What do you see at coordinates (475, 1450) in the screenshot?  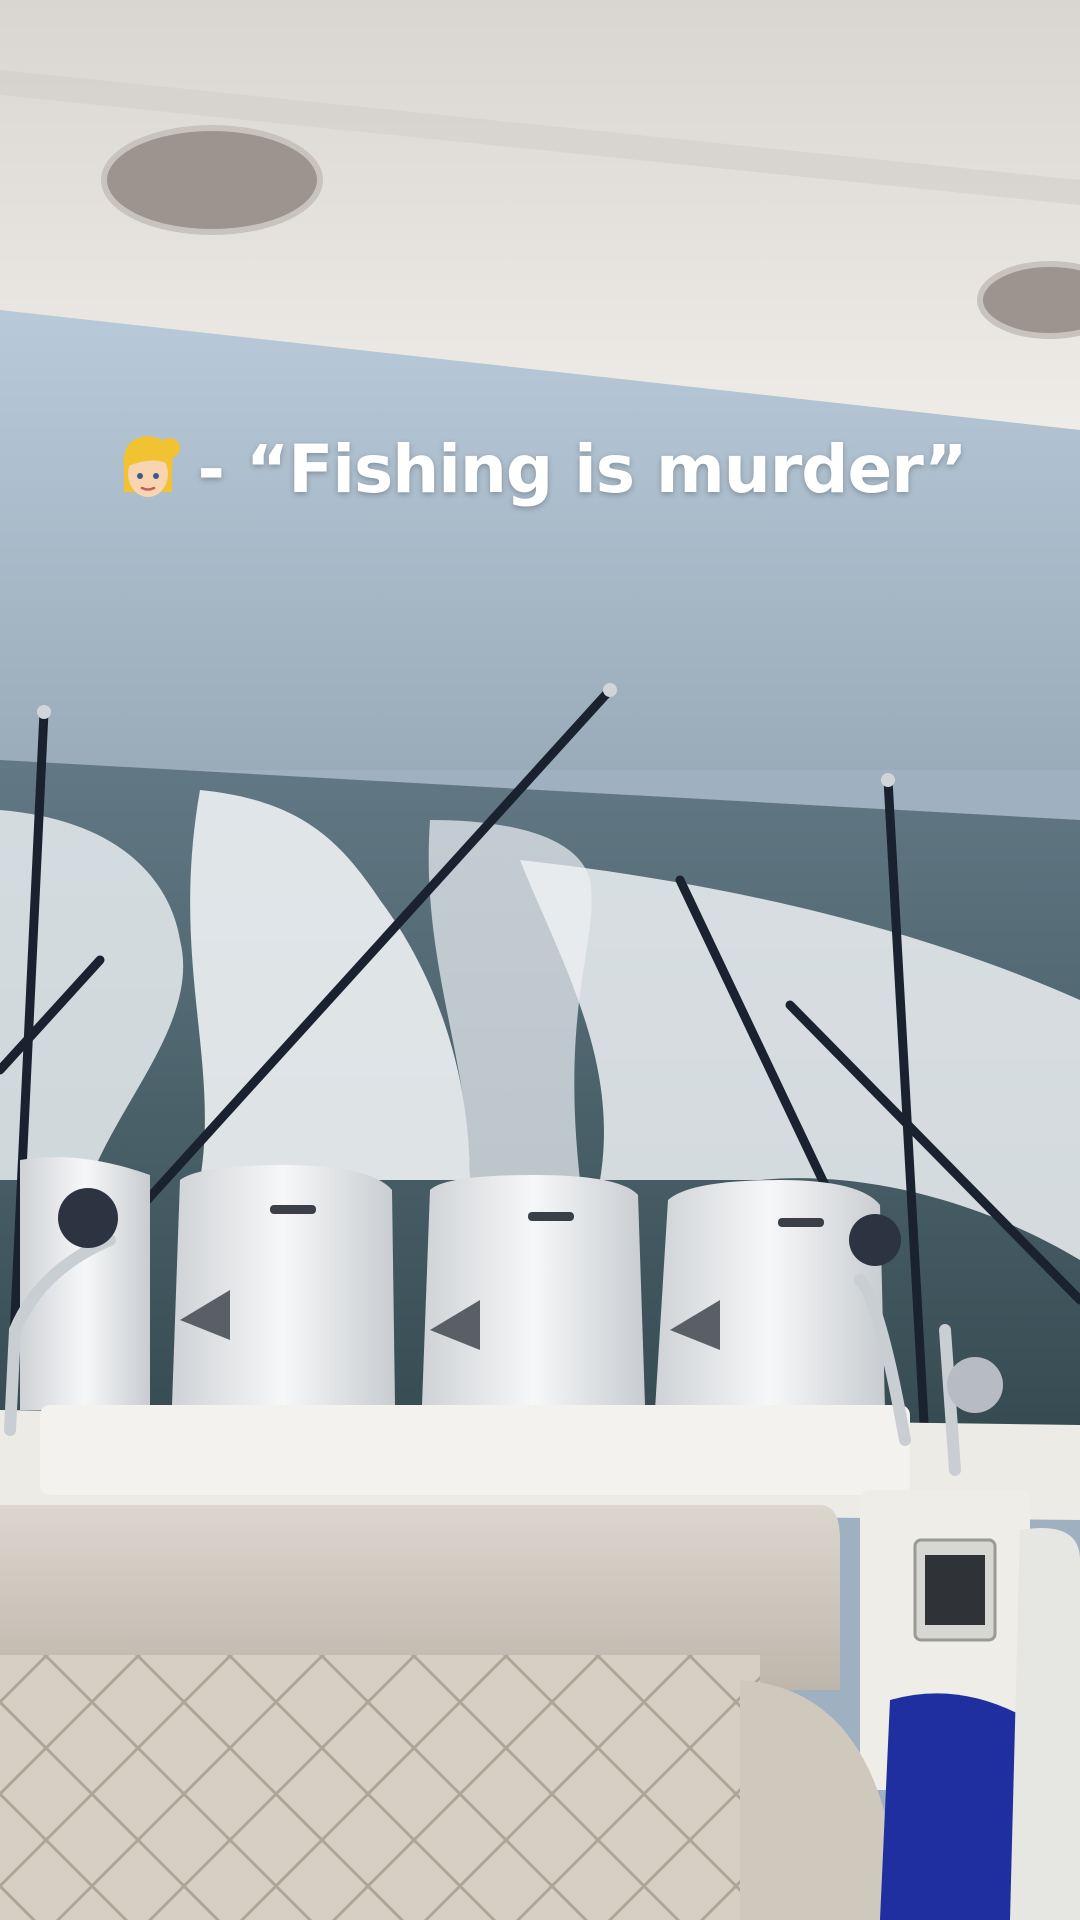 I see `transom-locker` at bounding box center [475, 1450].